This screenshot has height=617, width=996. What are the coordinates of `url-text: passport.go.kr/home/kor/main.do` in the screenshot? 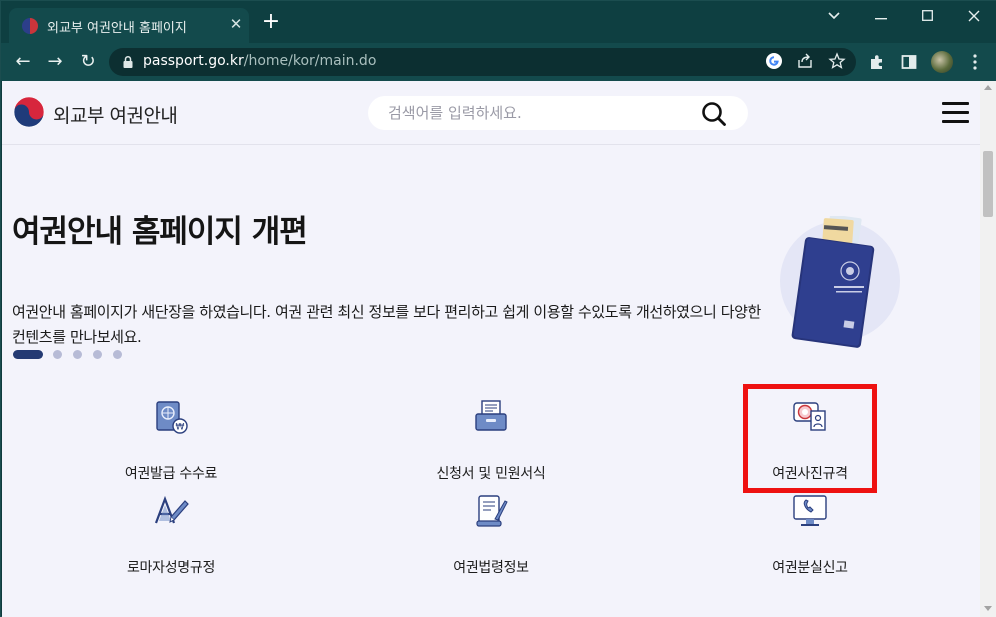 It's located at (259, 61).